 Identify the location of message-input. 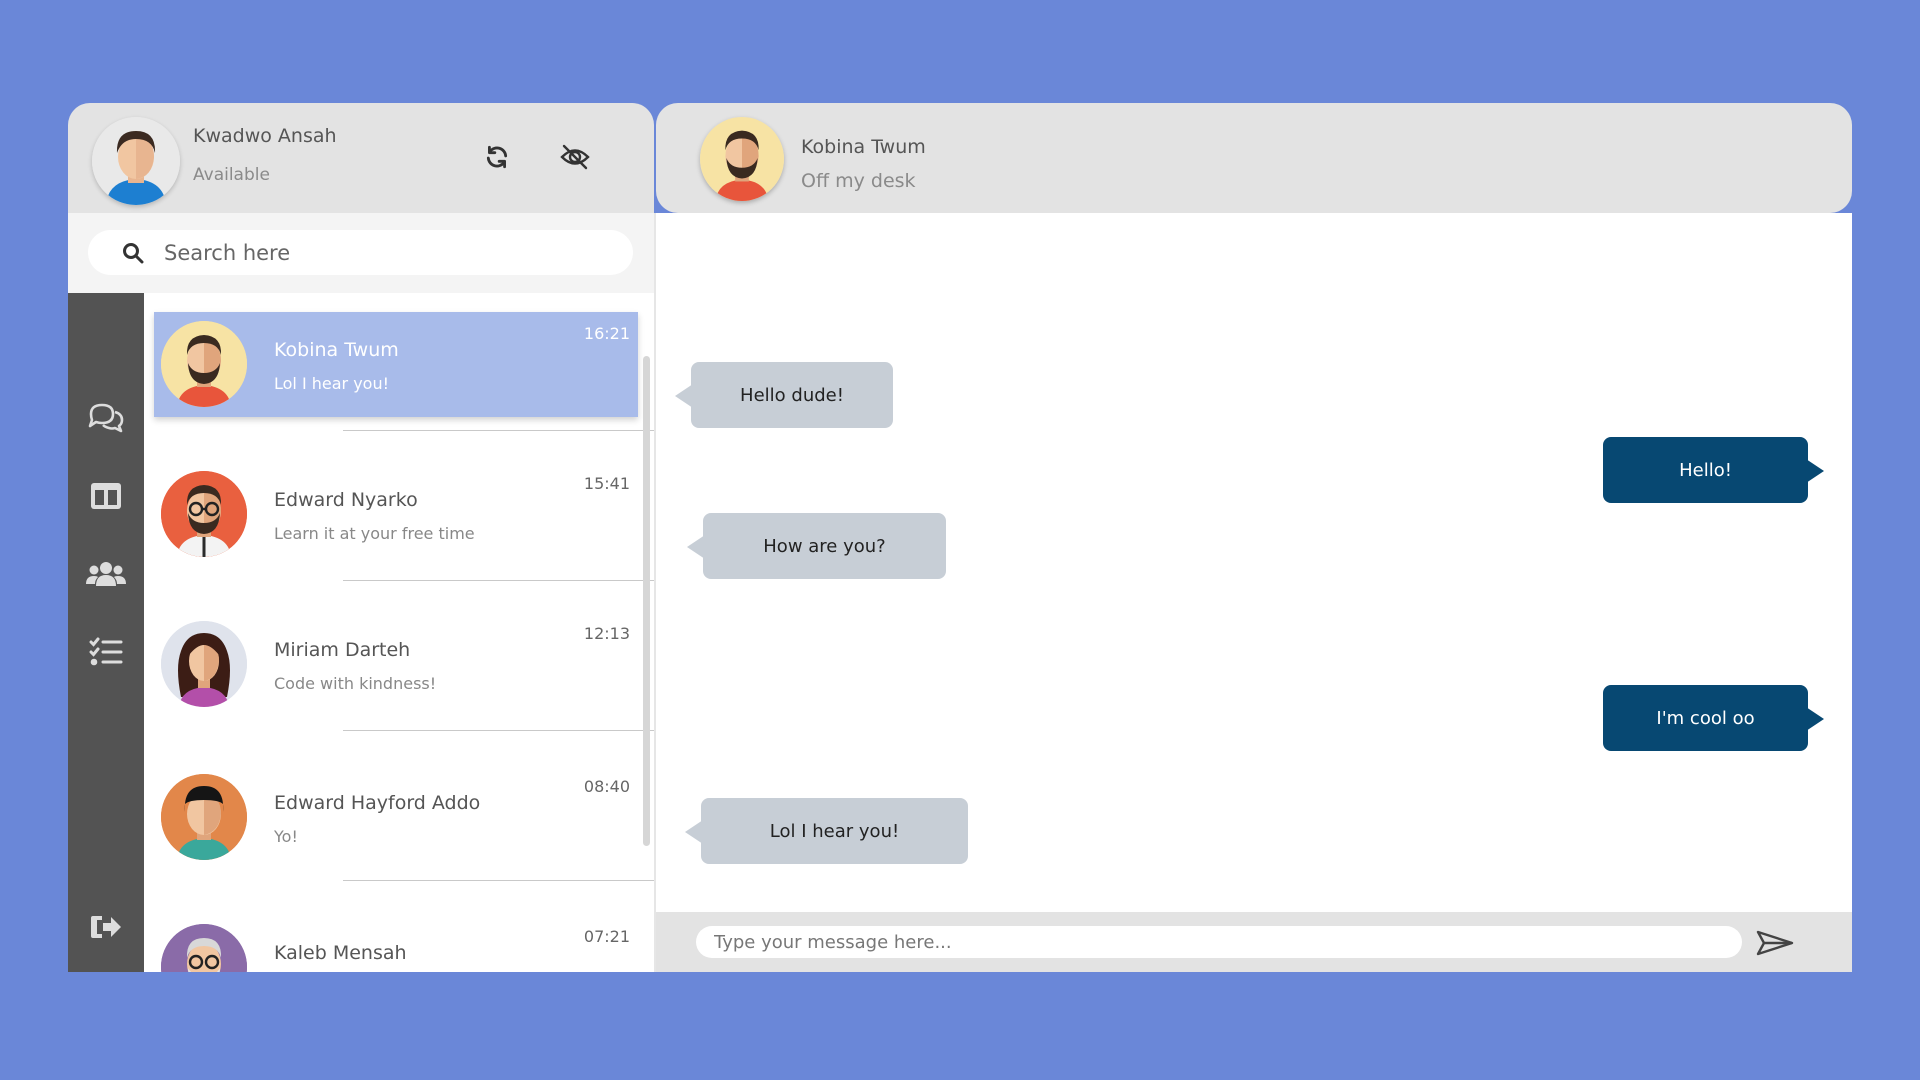
(1219, 942).